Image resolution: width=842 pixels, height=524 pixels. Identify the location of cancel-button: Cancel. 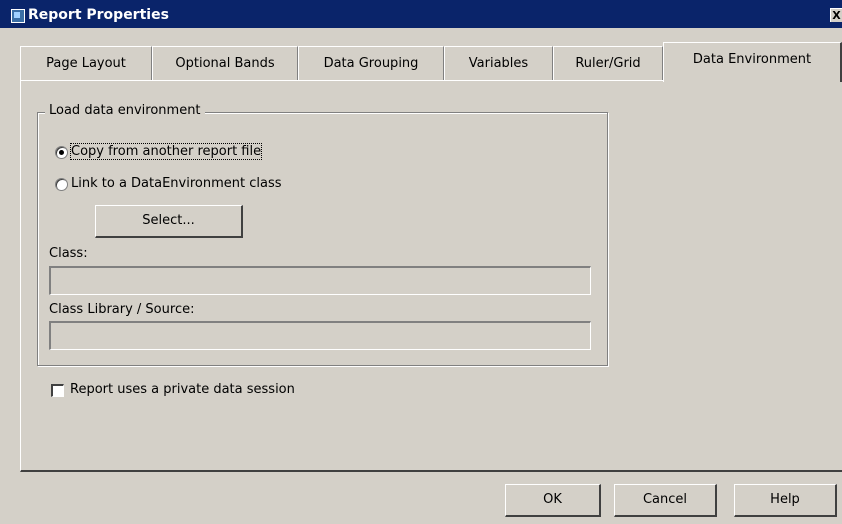
(665, 500).